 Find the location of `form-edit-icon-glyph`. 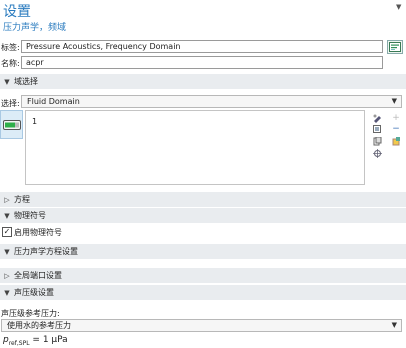

form-edit-icon-glyph is located at coordinates (395, 47).